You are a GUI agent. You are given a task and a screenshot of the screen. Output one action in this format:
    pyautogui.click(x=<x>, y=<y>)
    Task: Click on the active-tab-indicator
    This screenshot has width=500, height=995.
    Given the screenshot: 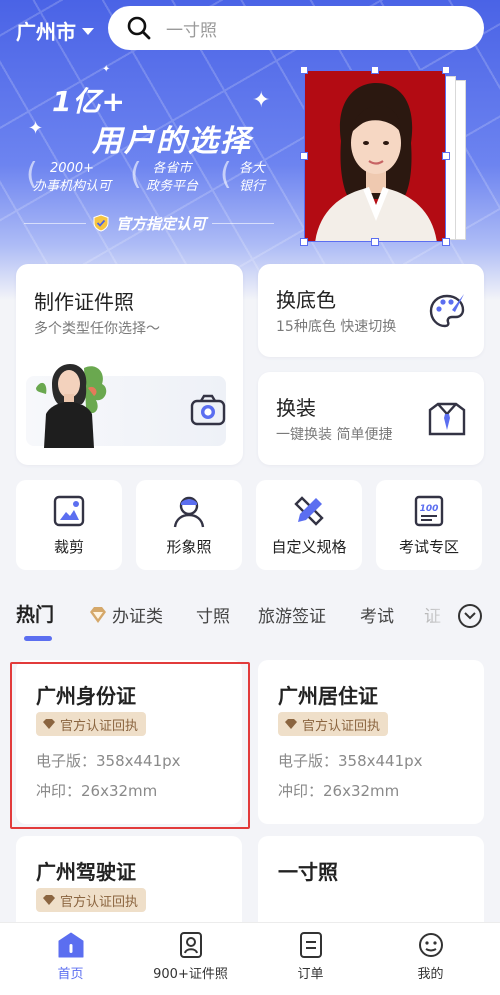 What is the action you would take?
    pyautogui.click(x=38, y=638)
    